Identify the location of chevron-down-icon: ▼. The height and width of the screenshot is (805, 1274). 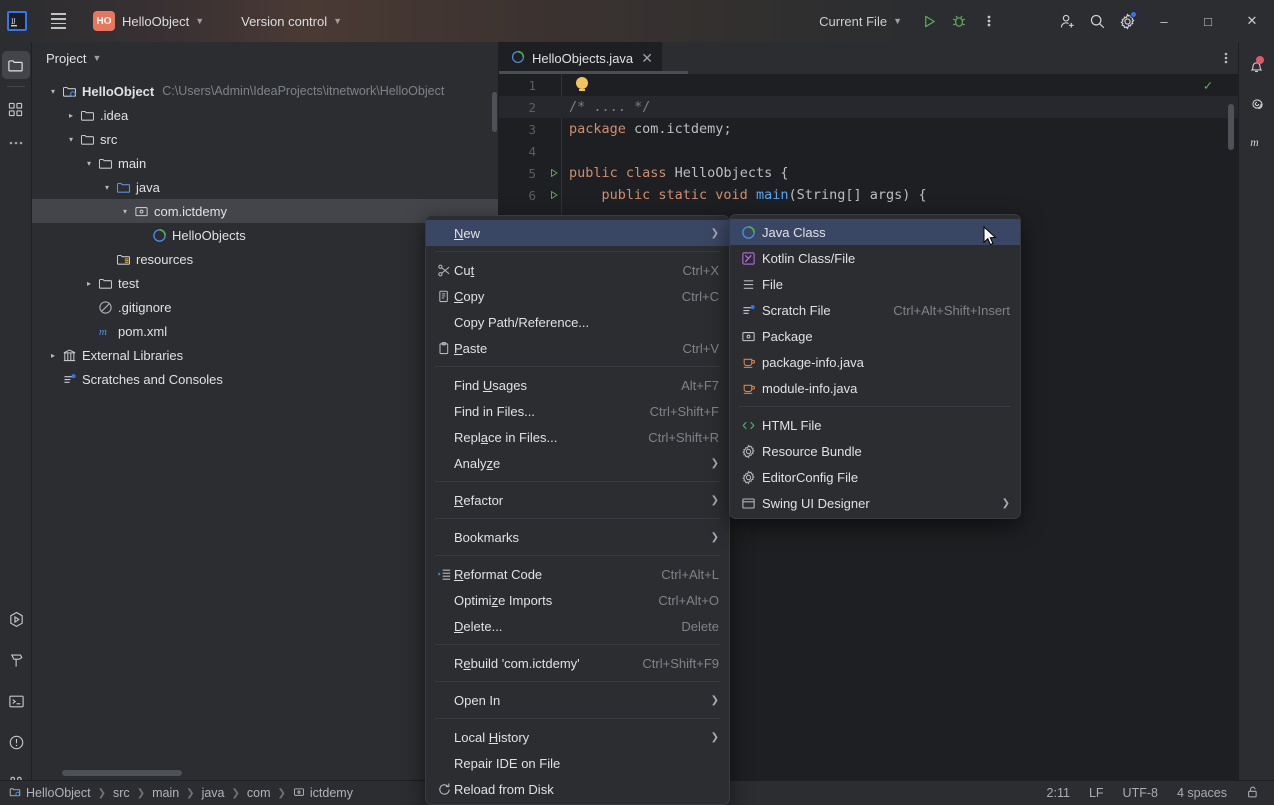
(96, 58).